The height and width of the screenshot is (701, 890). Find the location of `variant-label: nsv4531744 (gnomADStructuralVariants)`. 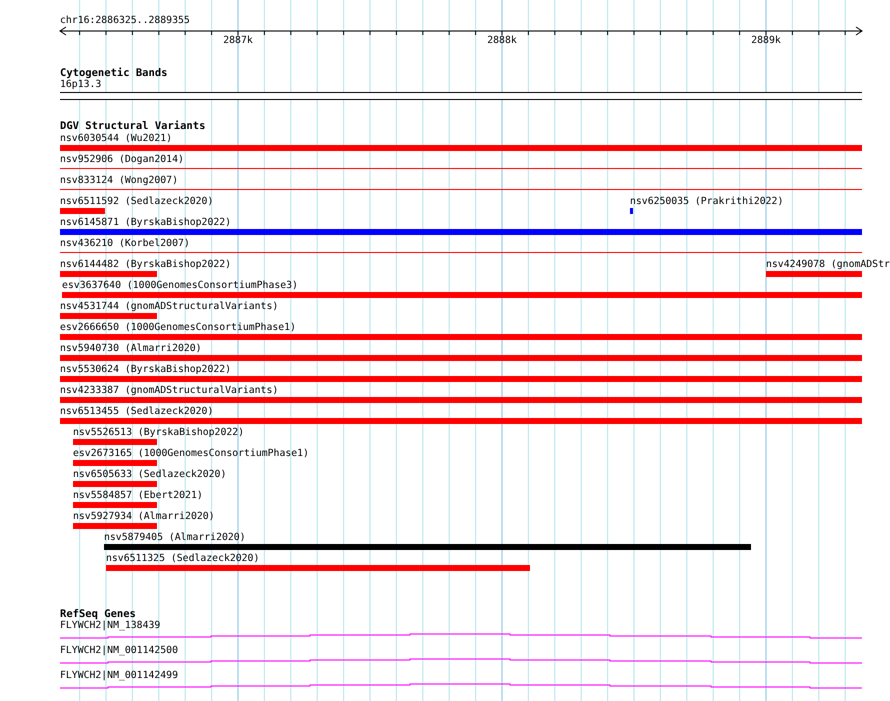

variant-label: nsv4531744 (gnomADStructuralVariants) is located at coordinates (169, 307).